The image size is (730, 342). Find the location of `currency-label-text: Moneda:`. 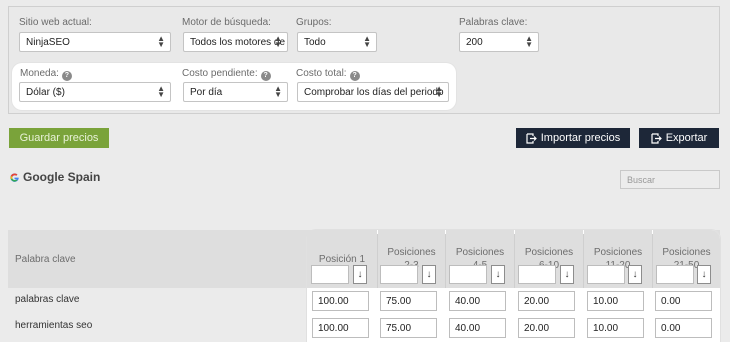

currency-label-text: Moneda: is located at coordinates (39, 73).